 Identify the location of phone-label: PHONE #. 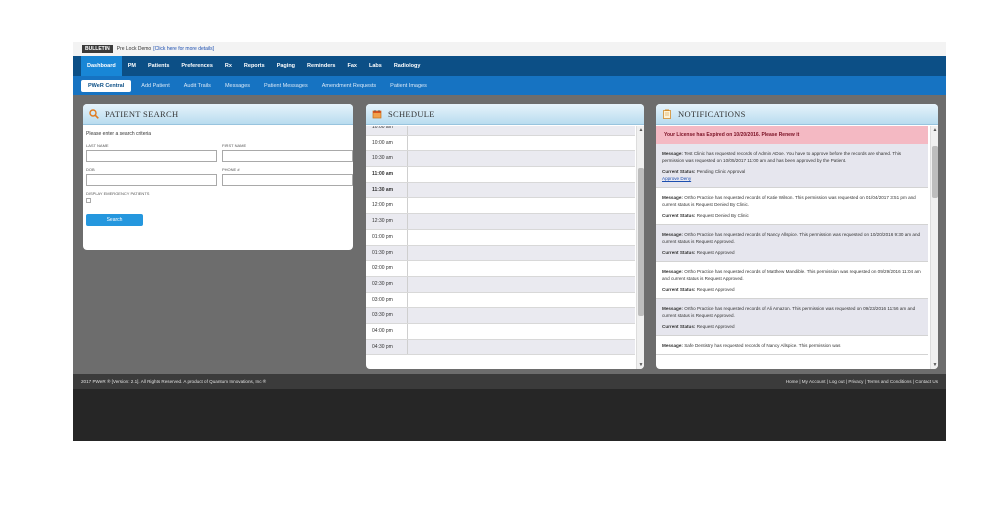
(231, 169).